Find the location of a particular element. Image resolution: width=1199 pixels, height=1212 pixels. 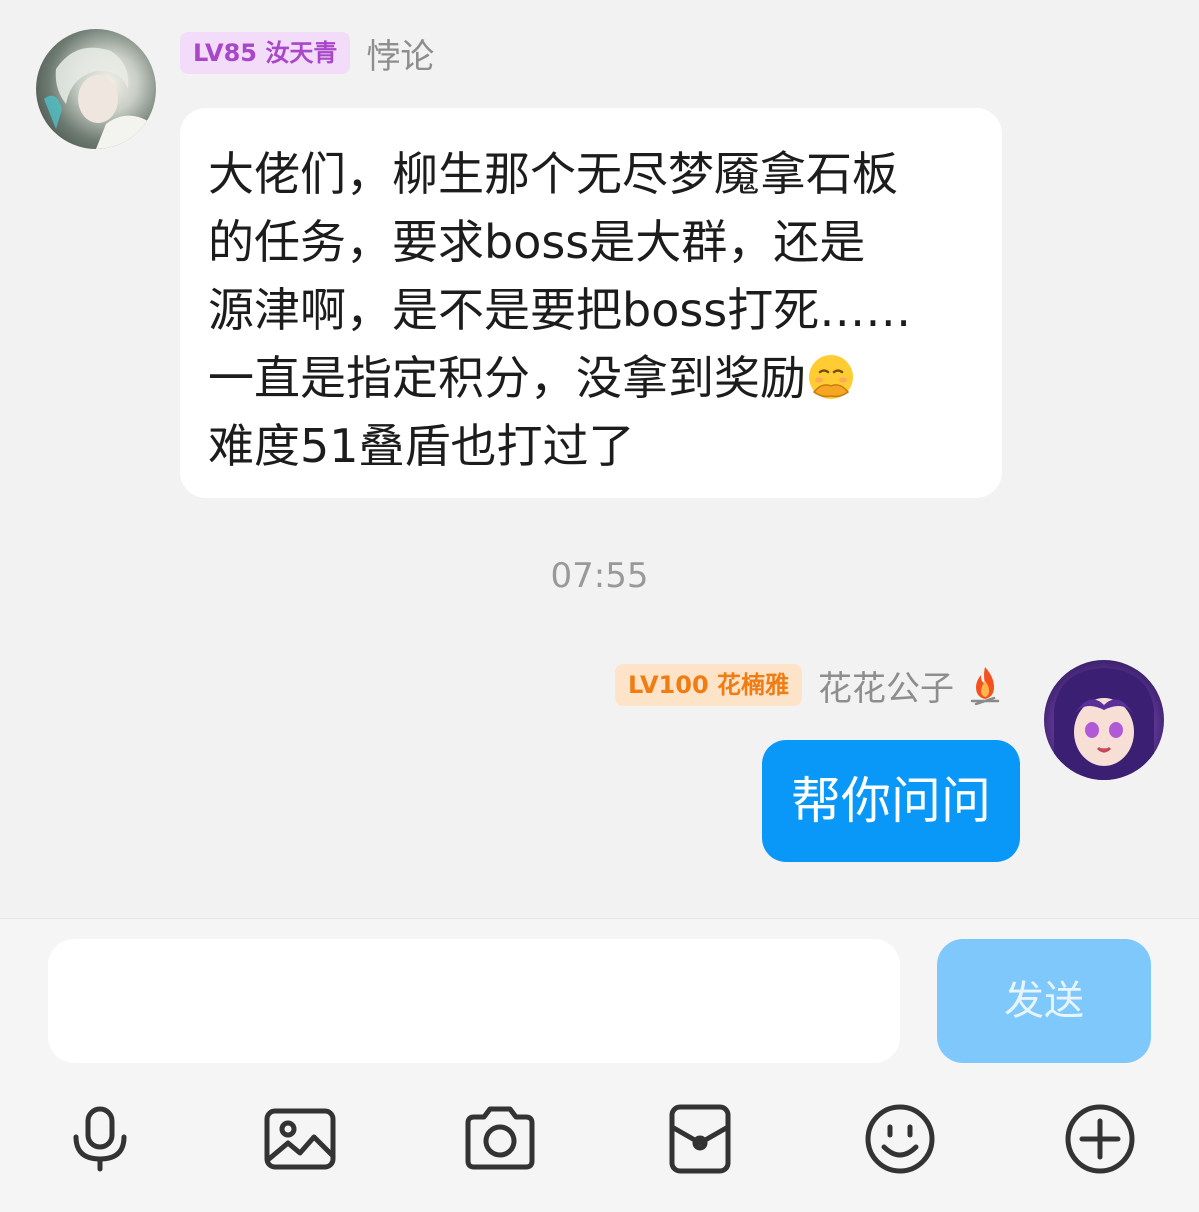

level-badge: LV85 汝天青 is located at coordinates (265, 53).